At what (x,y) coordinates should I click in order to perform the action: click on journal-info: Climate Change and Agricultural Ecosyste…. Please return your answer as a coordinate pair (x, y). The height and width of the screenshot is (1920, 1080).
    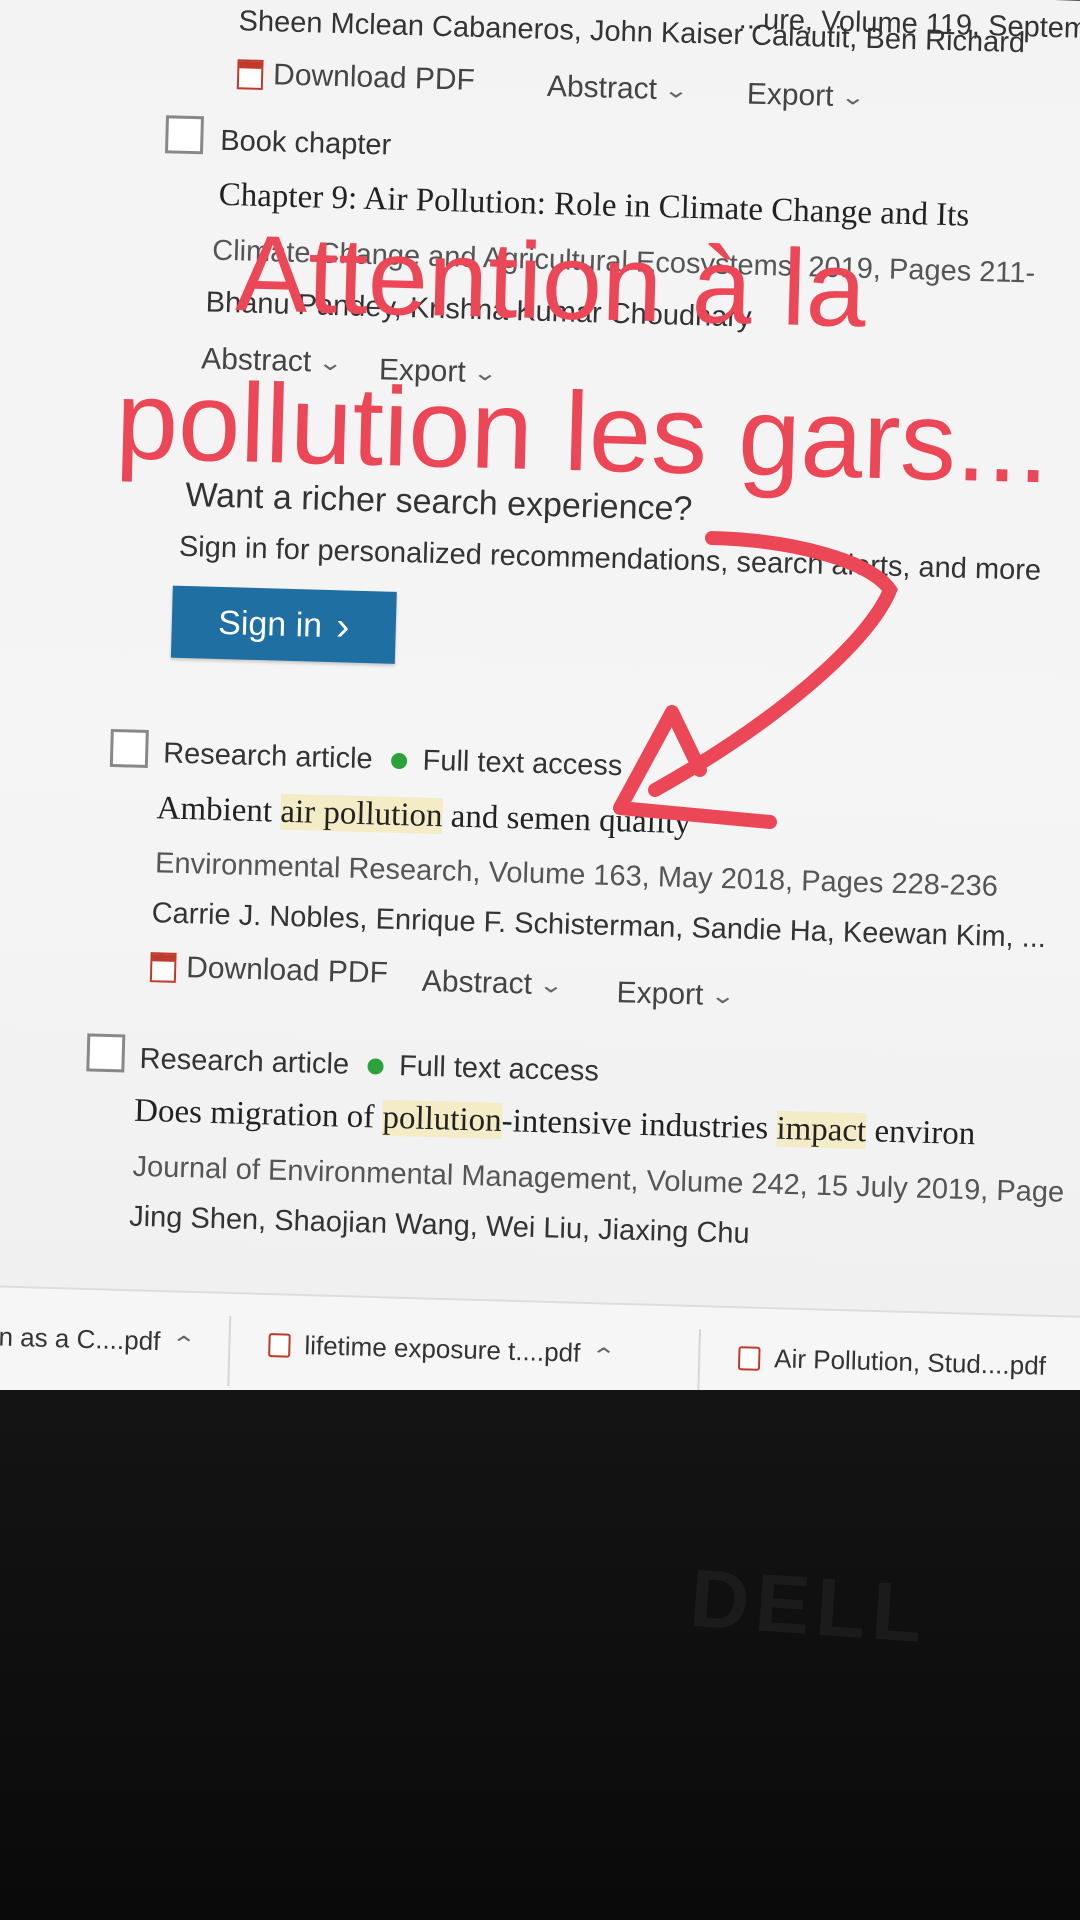
    Looking at the image, I should click on (623, 262).